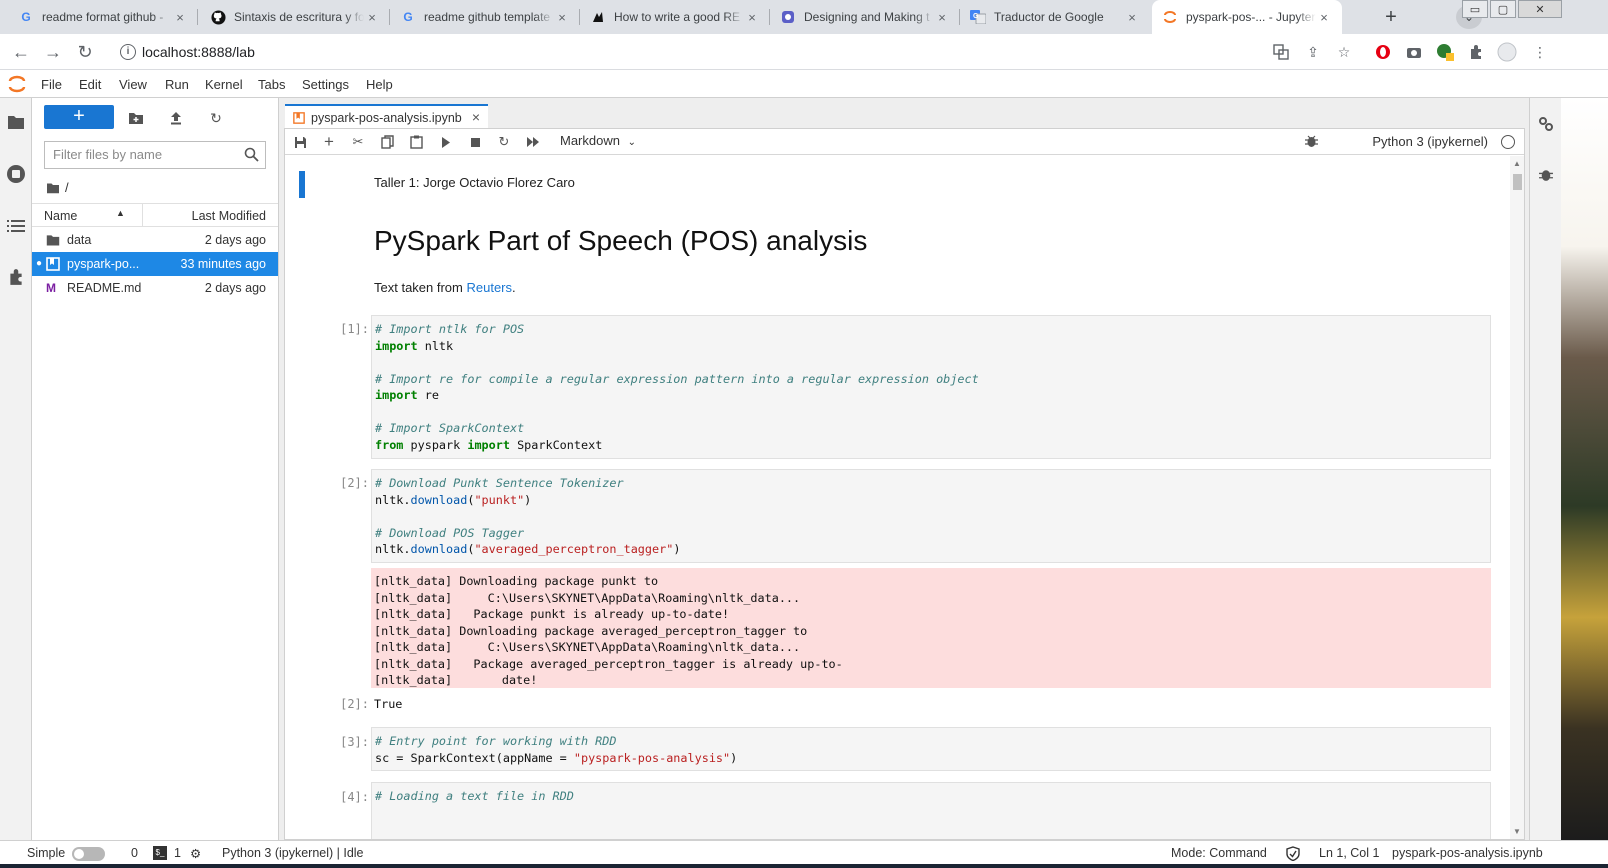 The image size is (1608, 868). I want to click on profile-avatar, so click(1507, 52).